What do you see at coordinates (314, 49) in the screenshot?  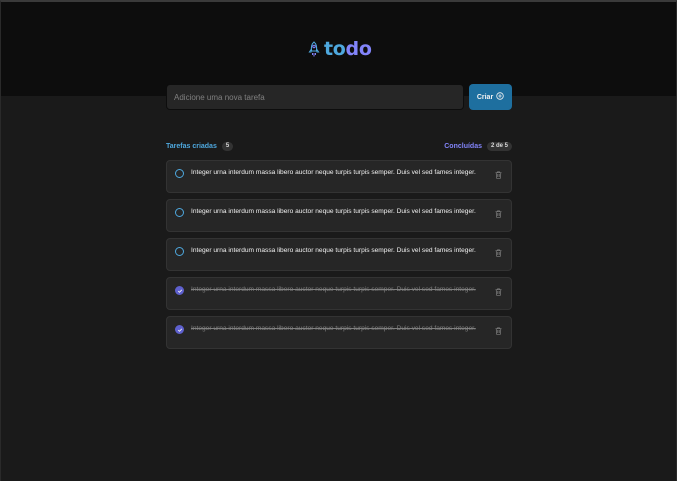 I see `rocket-icon` at bounding box center [314, 49].